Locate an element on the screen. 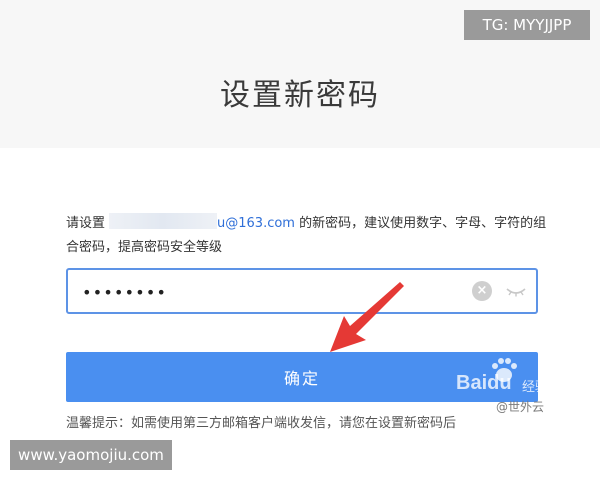 Image resolution: width=600 pixels, height=480 pixels. site-watermark: www.yaomojiu.com is located at coordinates (91, 455).